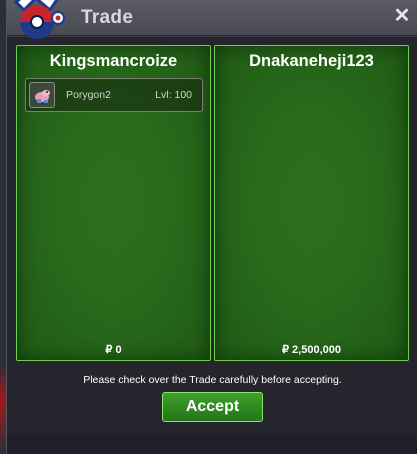 This screenshot has width=417, height=454. What do you see at coordinates (402, 16) in the screenshot?
I see `close-button: ✕` at bounding box center [402, 16].